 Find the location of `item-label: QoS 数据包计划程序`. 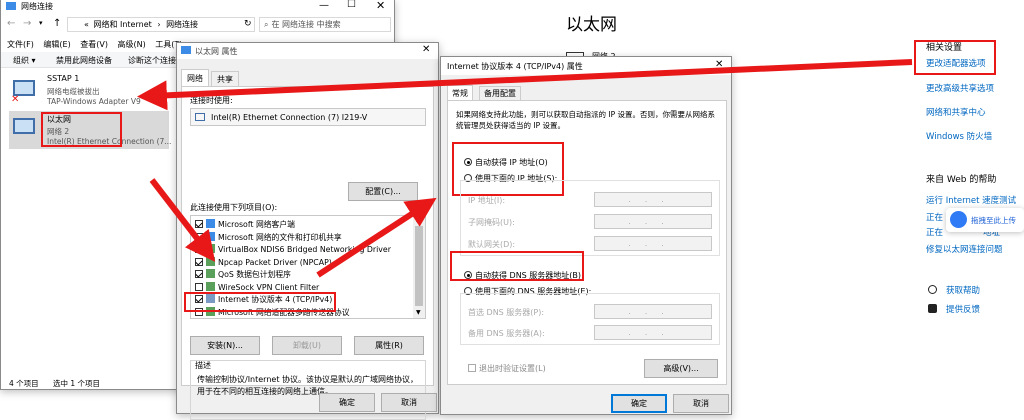

item-label: QoS 数据包计划程序 is located at coordinates (254, 274).